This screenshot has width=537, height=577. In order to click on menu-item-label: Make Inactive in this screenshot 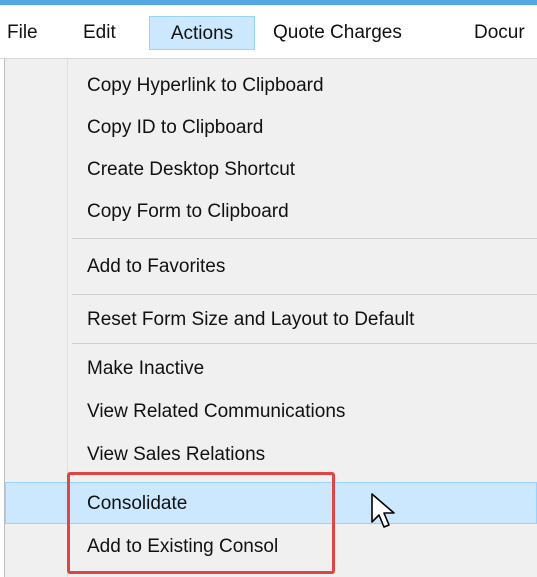, I will do `click(146, 368)`.